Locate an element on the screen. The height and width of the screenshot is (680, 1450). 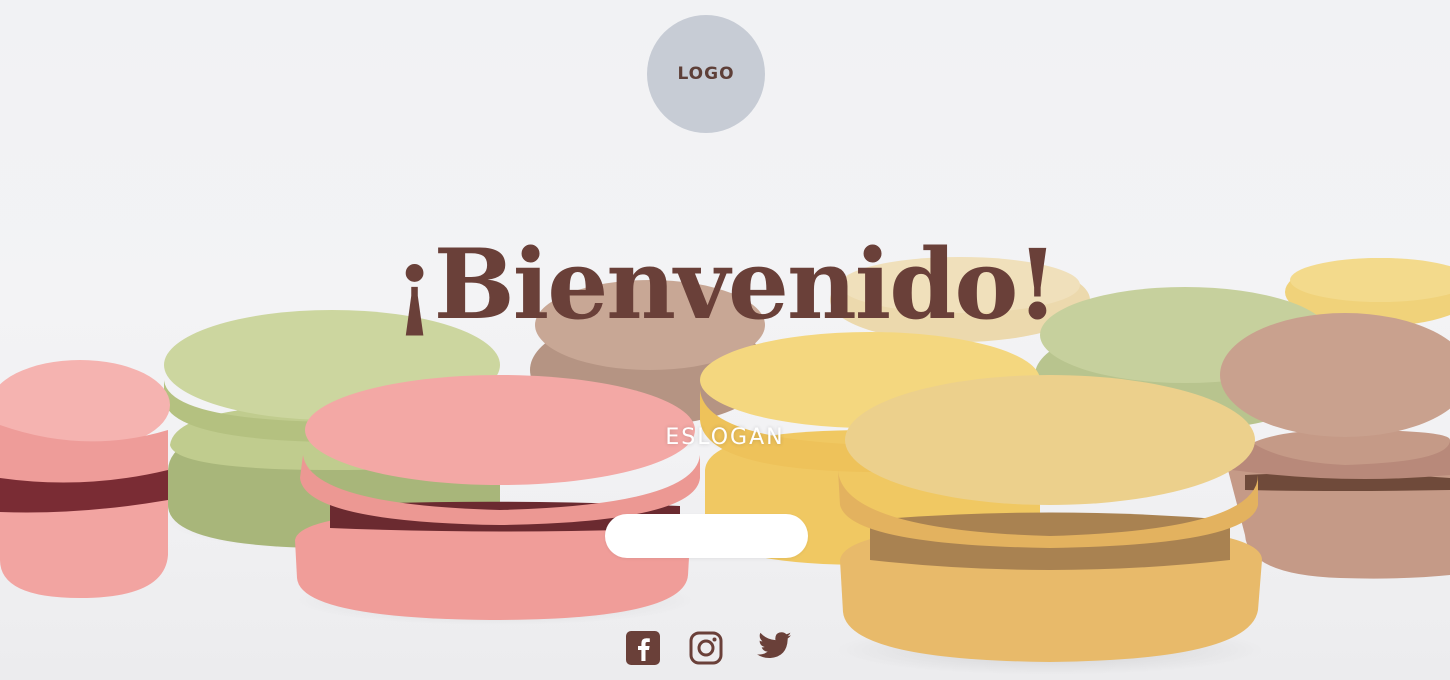
instagram-icon is located at coordinates (706, 648).